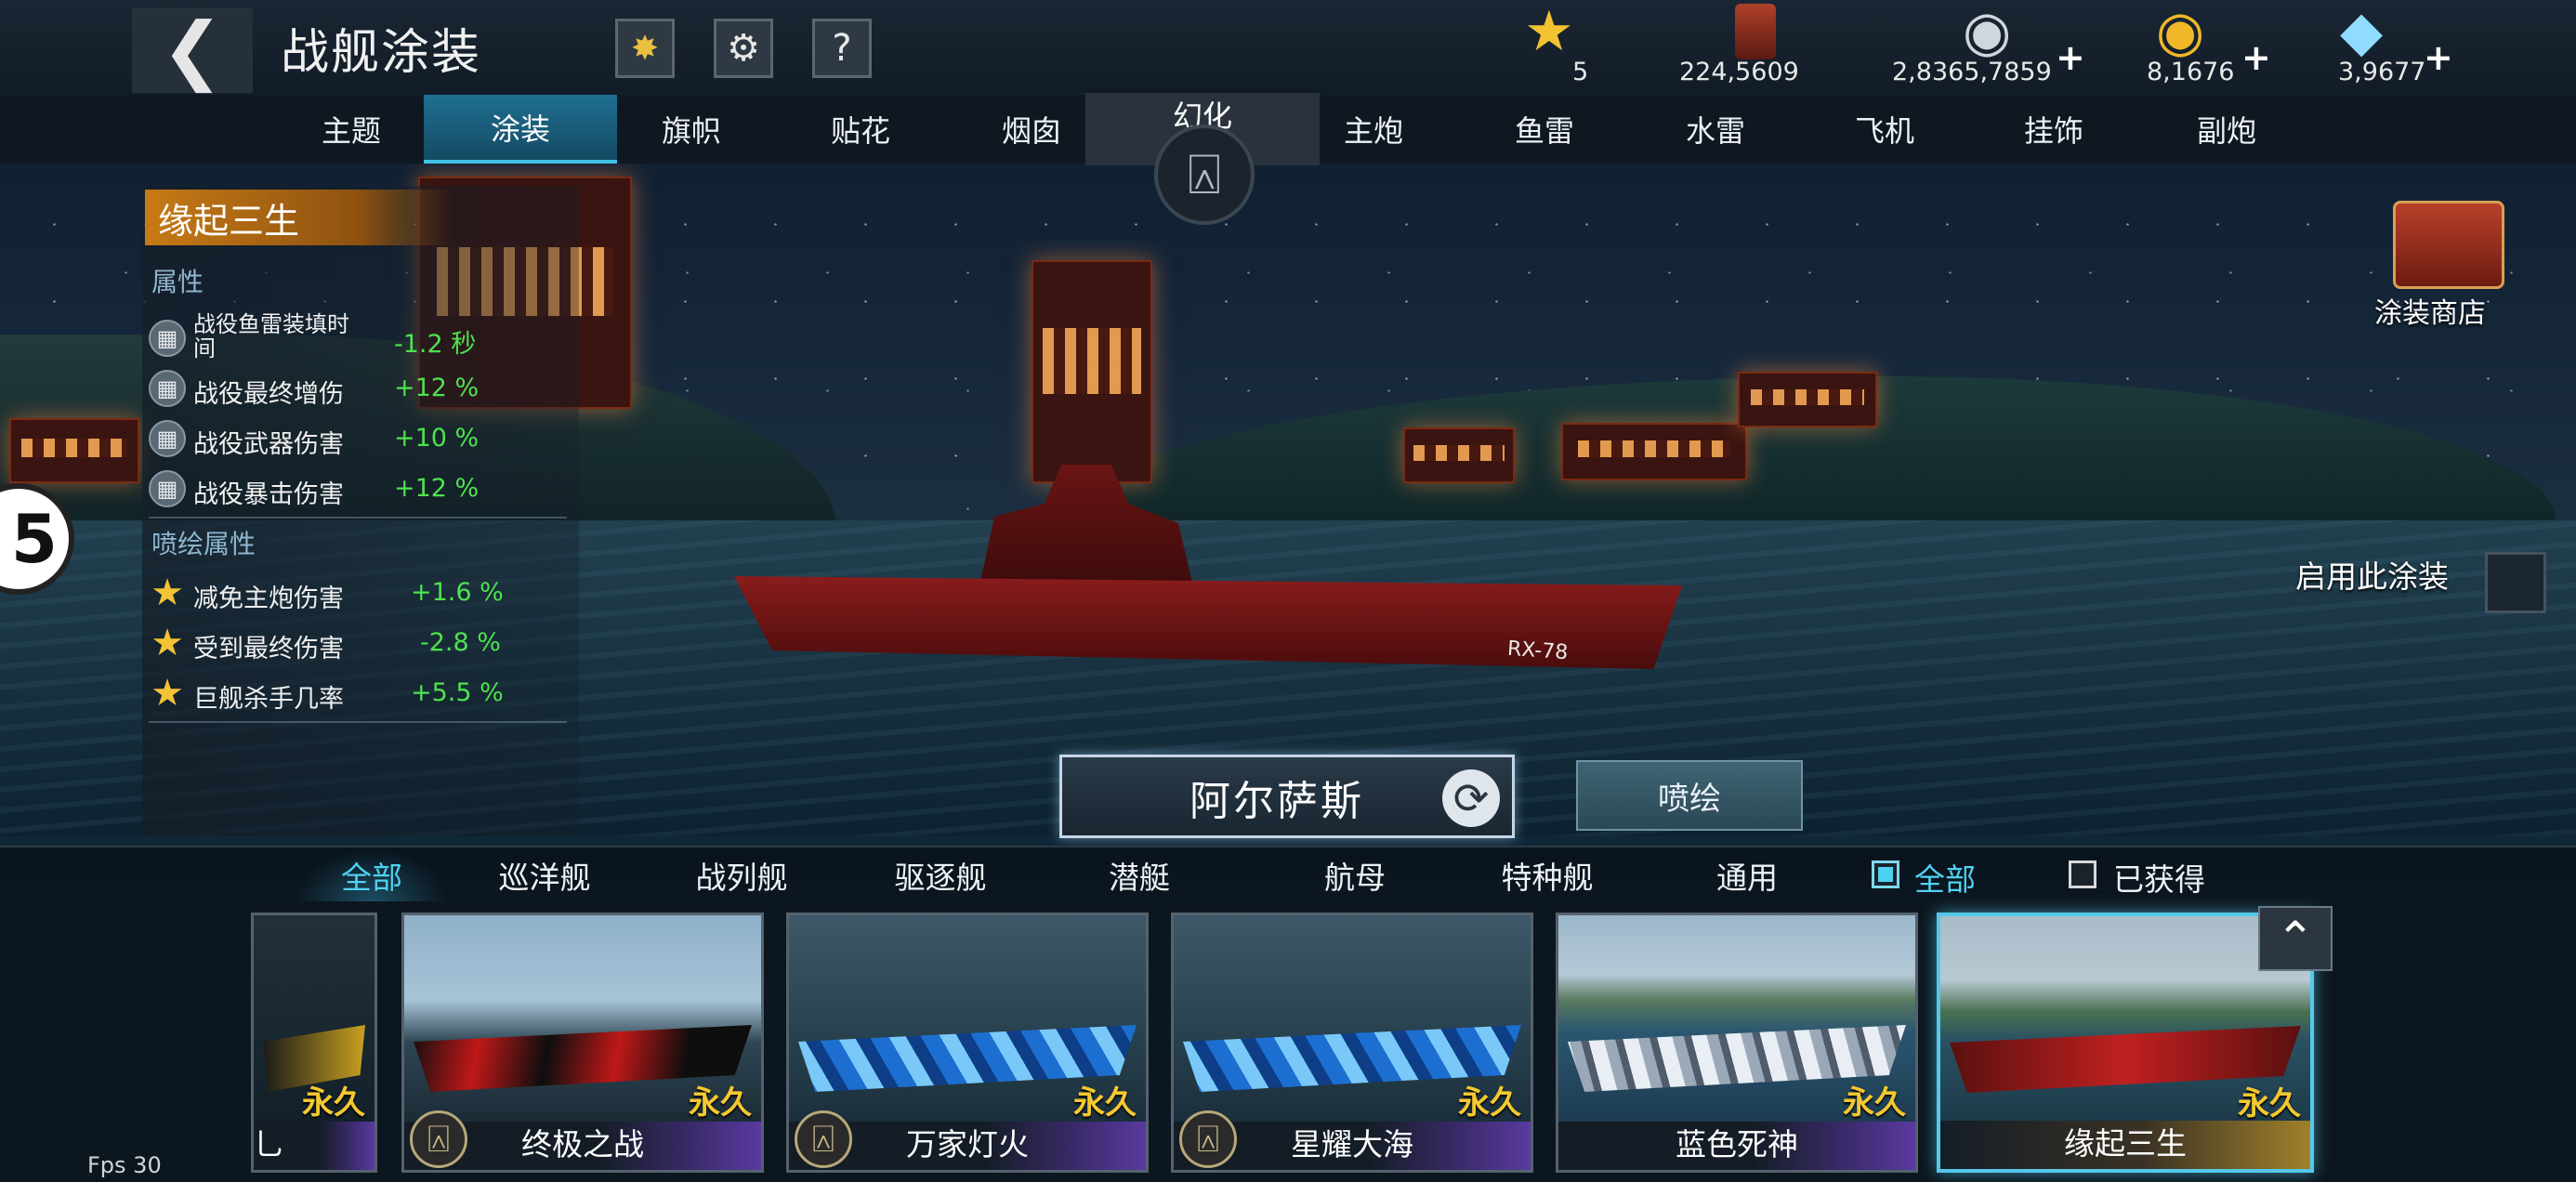 The width and height of the screenshot is (2576, 1182). Describe the element at coordinates (2082, 874) in the screenshot. I see `toggle-owned-checkbox` at that location.